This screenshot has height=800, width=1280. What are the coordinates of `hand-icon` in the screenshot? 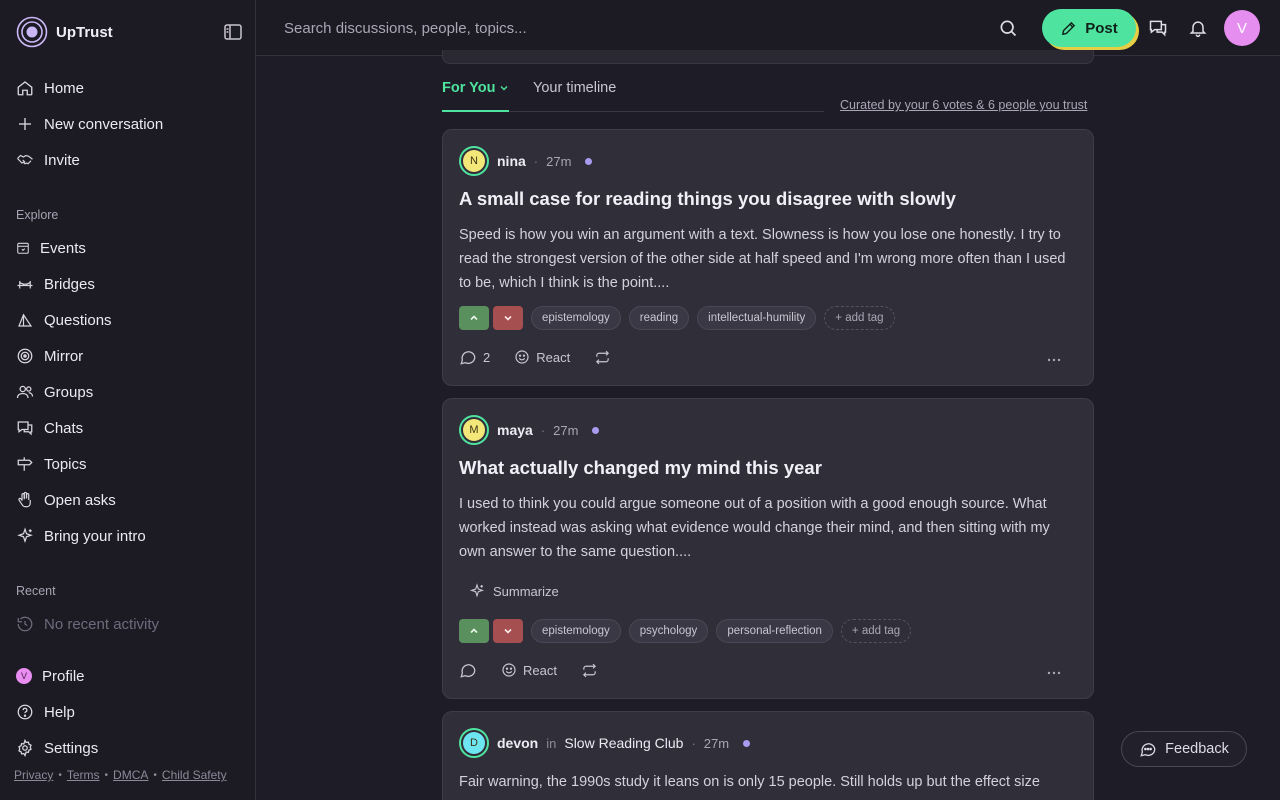 It's located at (24, 499).